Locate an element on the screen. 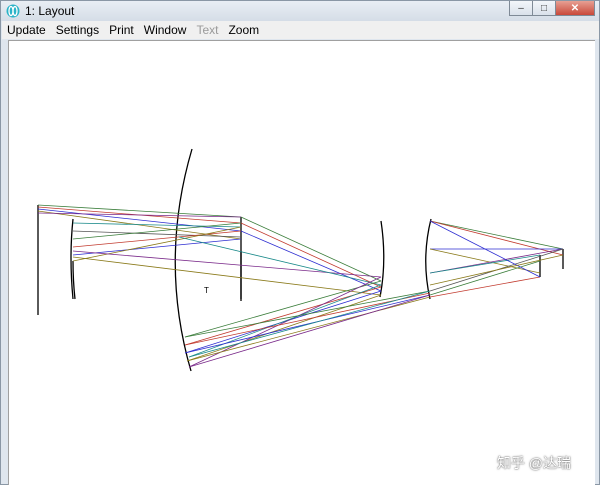 The width and height of the screenshot is (600, 485). menu-text: Text is located at coordinates (207, 30).